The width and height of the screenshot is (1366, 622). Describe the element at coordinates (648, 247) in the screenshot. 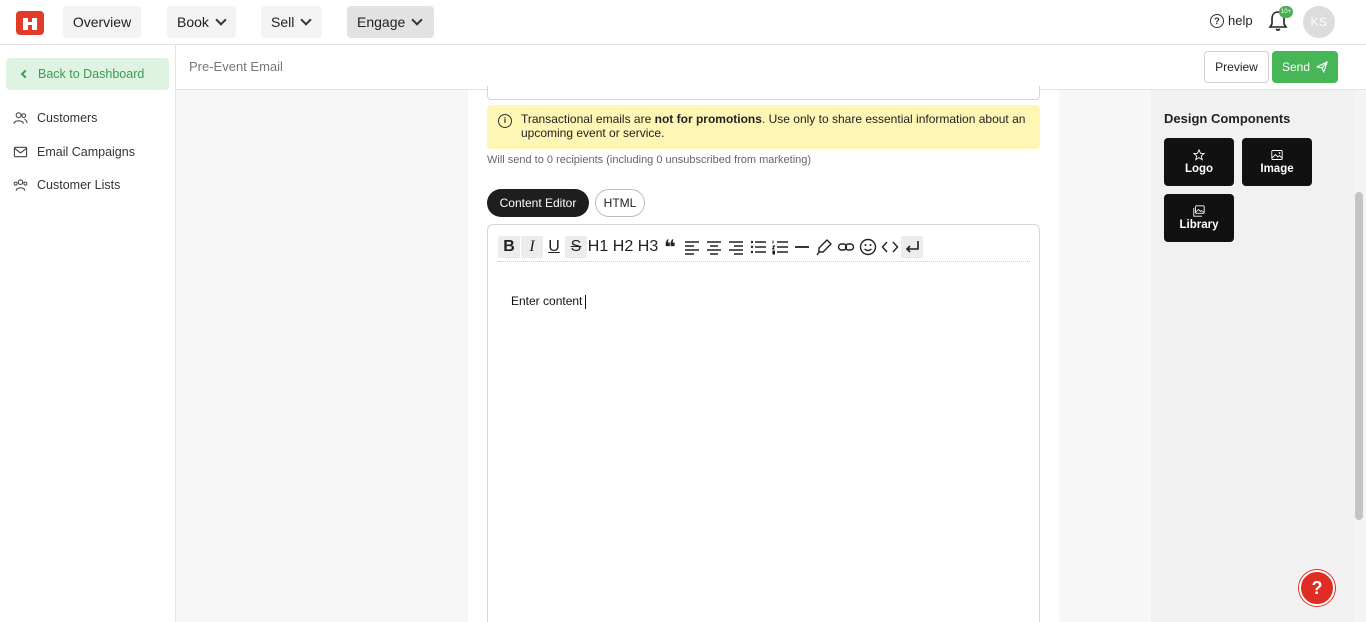

I see `heading3-button: H3` at that location.